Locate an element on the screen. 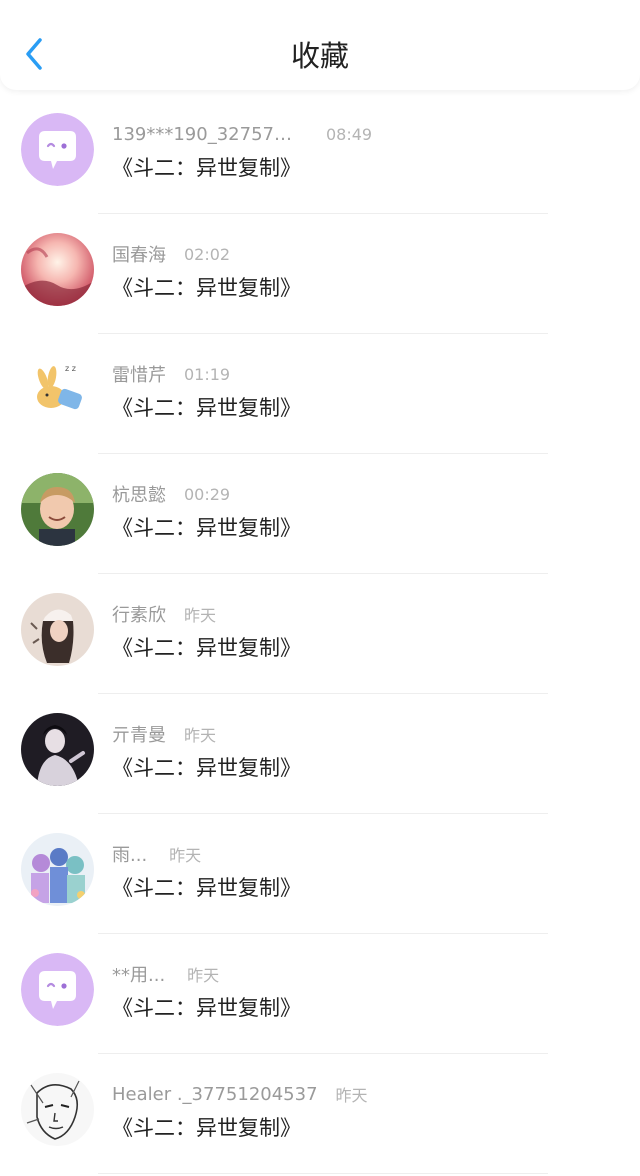 Image resolution: width=640 pixels, height=1176 pixels. dark-portrait-avatar-icon is located at coordinates (57, 749).